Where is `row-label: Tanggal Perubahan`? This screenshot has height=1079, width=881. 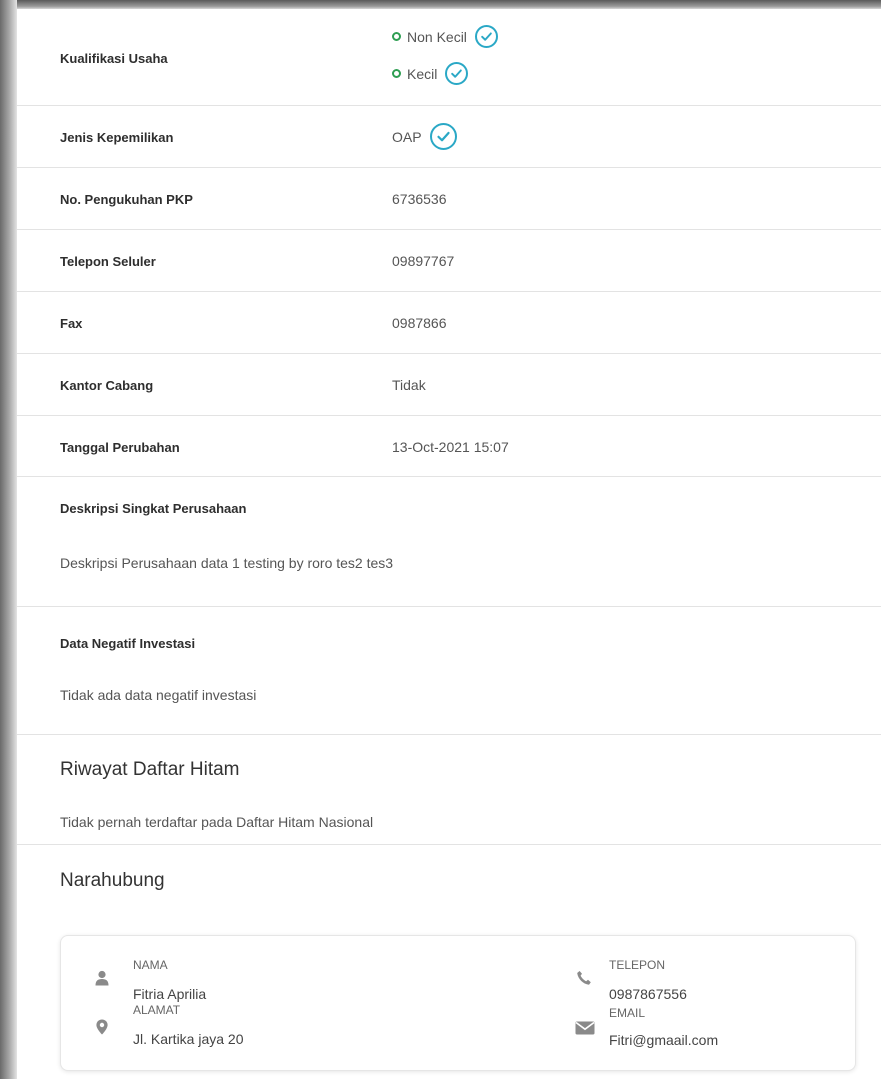
row-label: Tanggal Perubahan is located at coordinates (120, 447).